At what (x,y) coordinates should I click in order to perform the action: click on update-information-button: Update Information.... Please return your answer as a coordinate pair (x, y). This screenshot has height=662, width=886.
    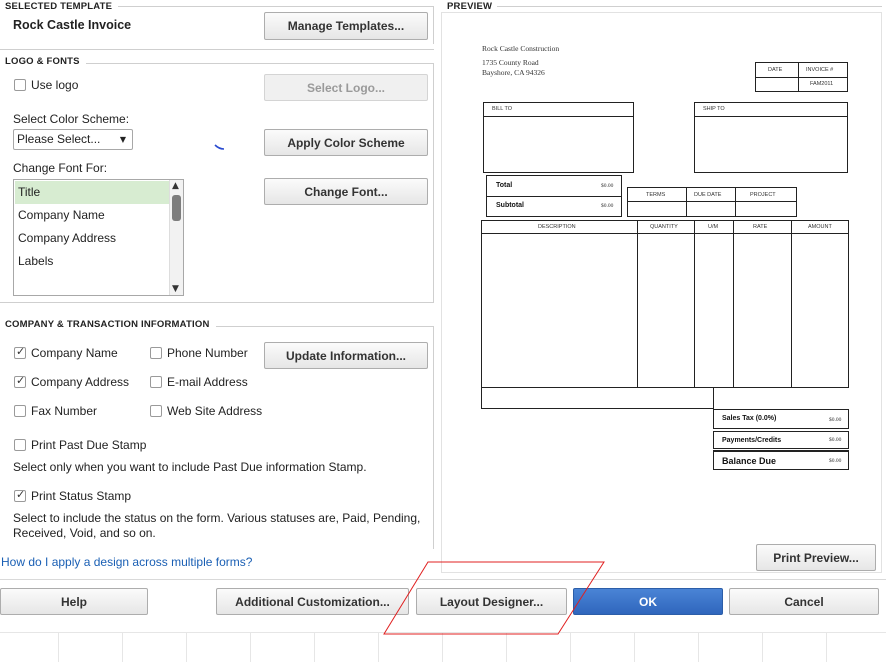
    Looking at the image, I should click on (346, 355).